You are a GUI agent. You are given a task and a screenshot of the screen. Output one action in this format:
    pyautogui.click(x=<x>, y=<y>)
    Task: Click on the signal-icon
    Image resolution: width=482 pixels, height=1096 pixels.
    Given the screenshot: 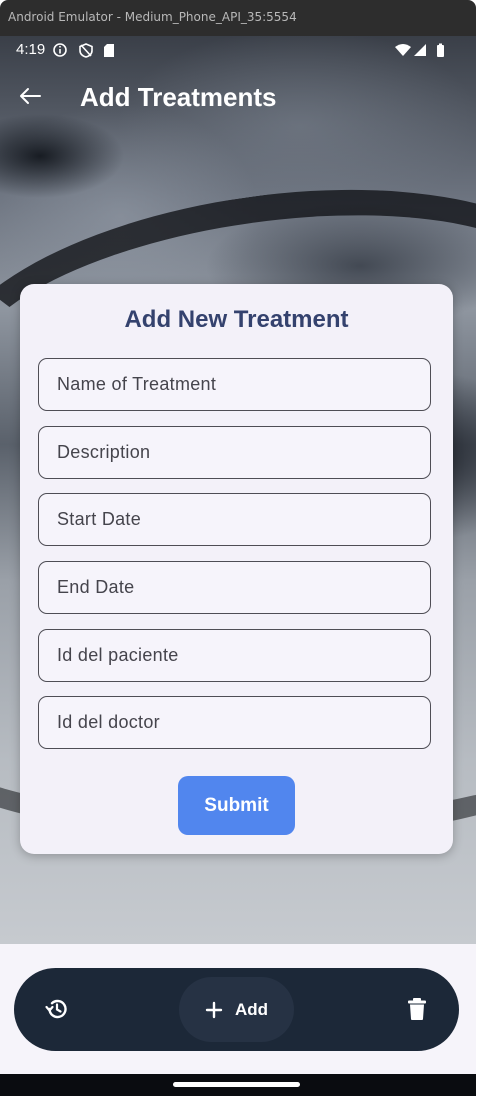 What is the action you would take?
    pyautogui.click(x=420, y=50)
    